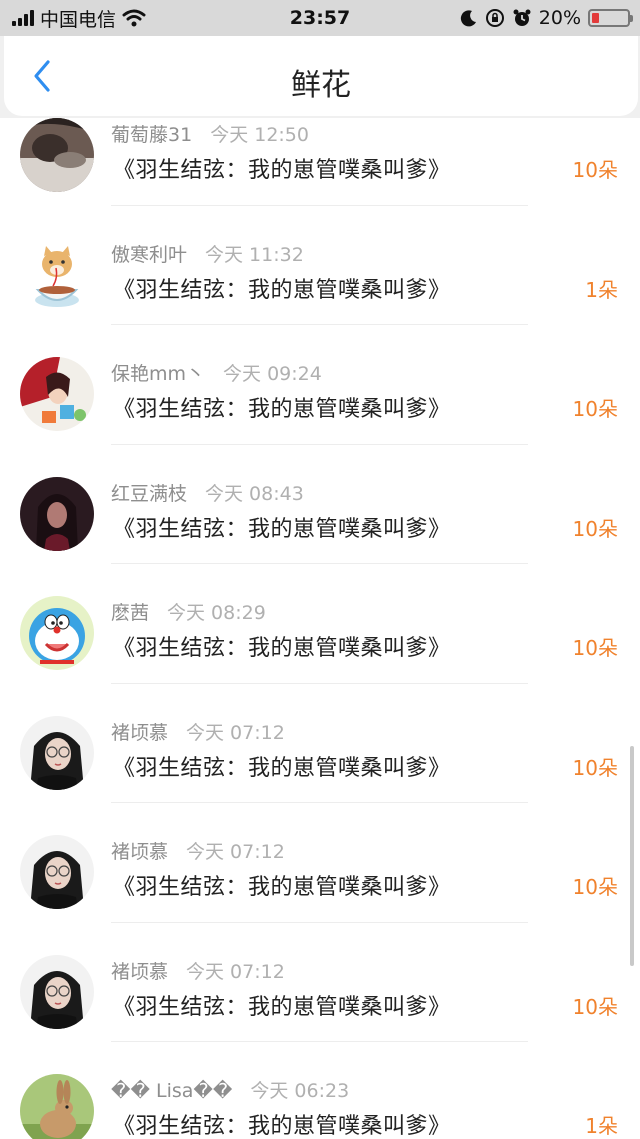 This screenshot has height=1139, width=640. What do you see at coordinates (216, 613) in the screenshot?
I see `timestamp: 今天 08:29` at bounding box center [216, 613].